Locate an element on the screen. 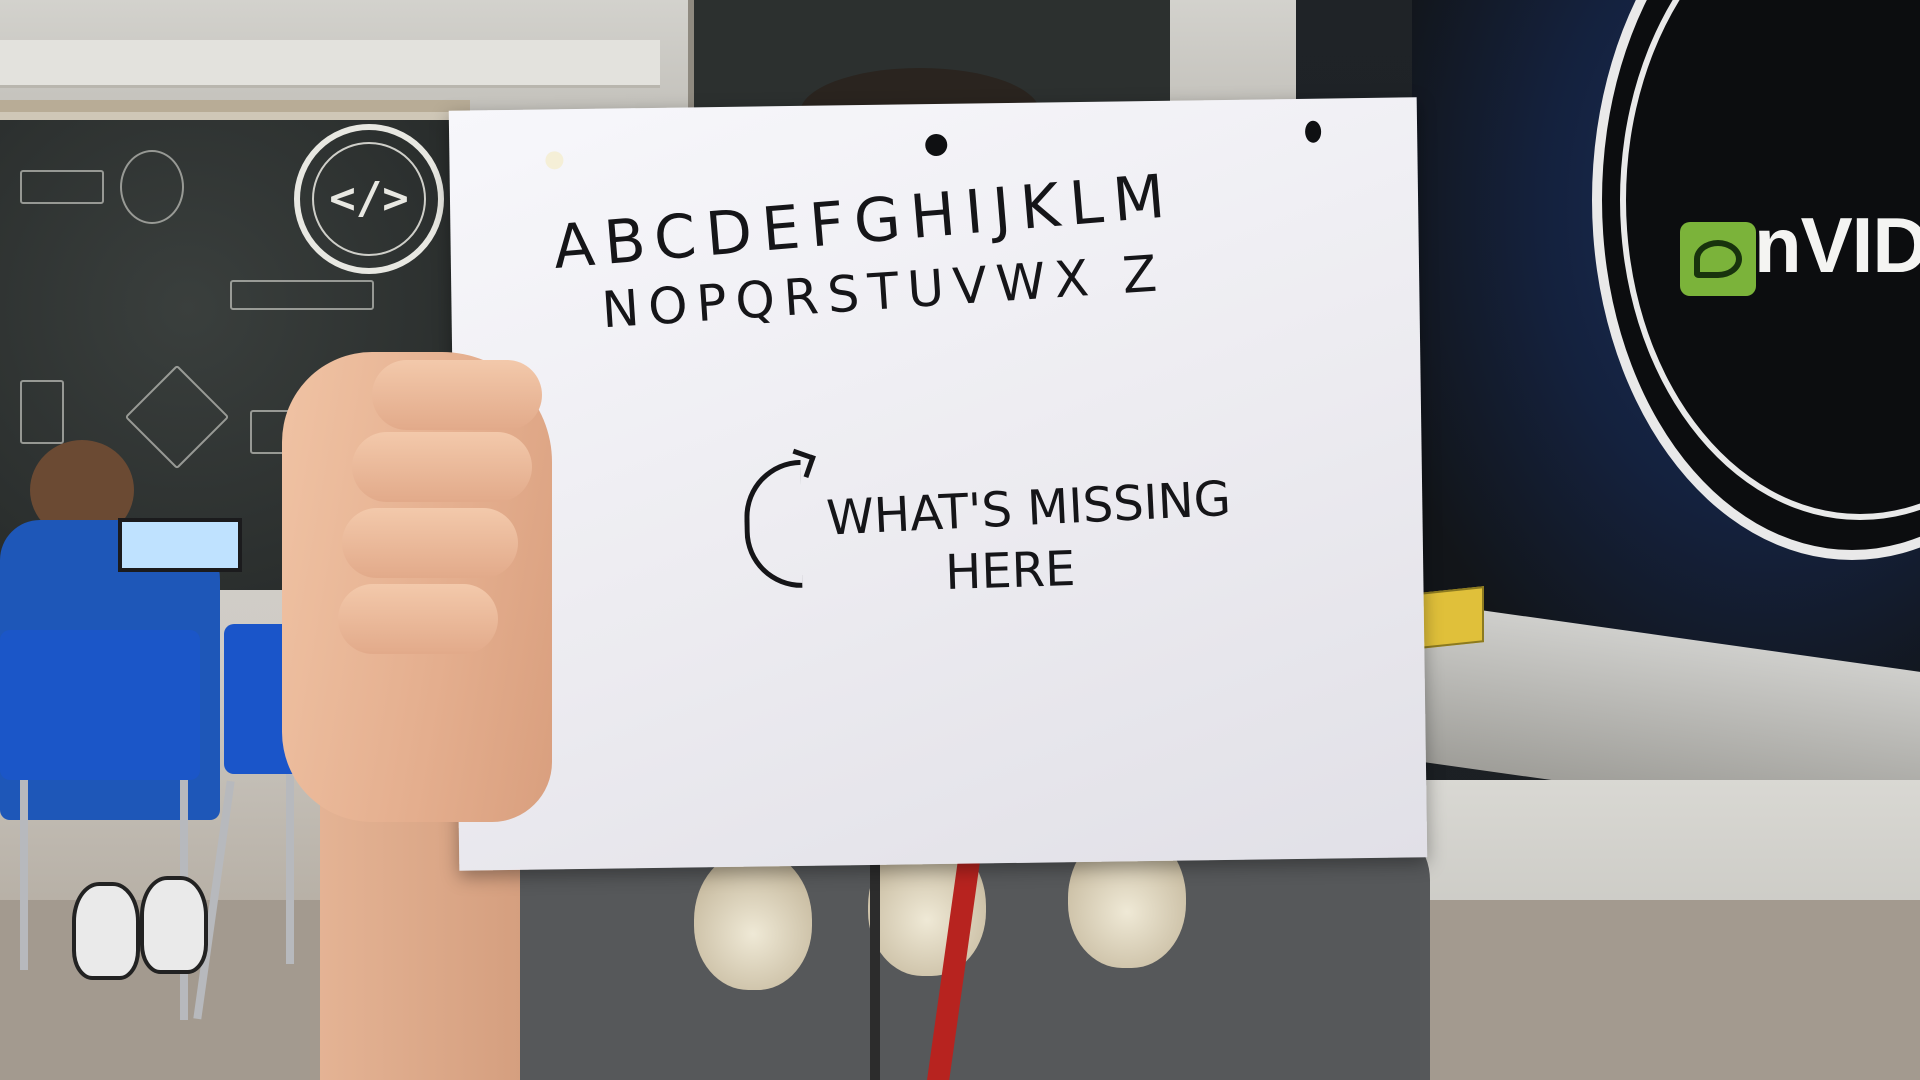 Image resolution: width=1920 pixels, height=1080 pixels. code-logo-icon: </> is located at coordinates (369, 199).